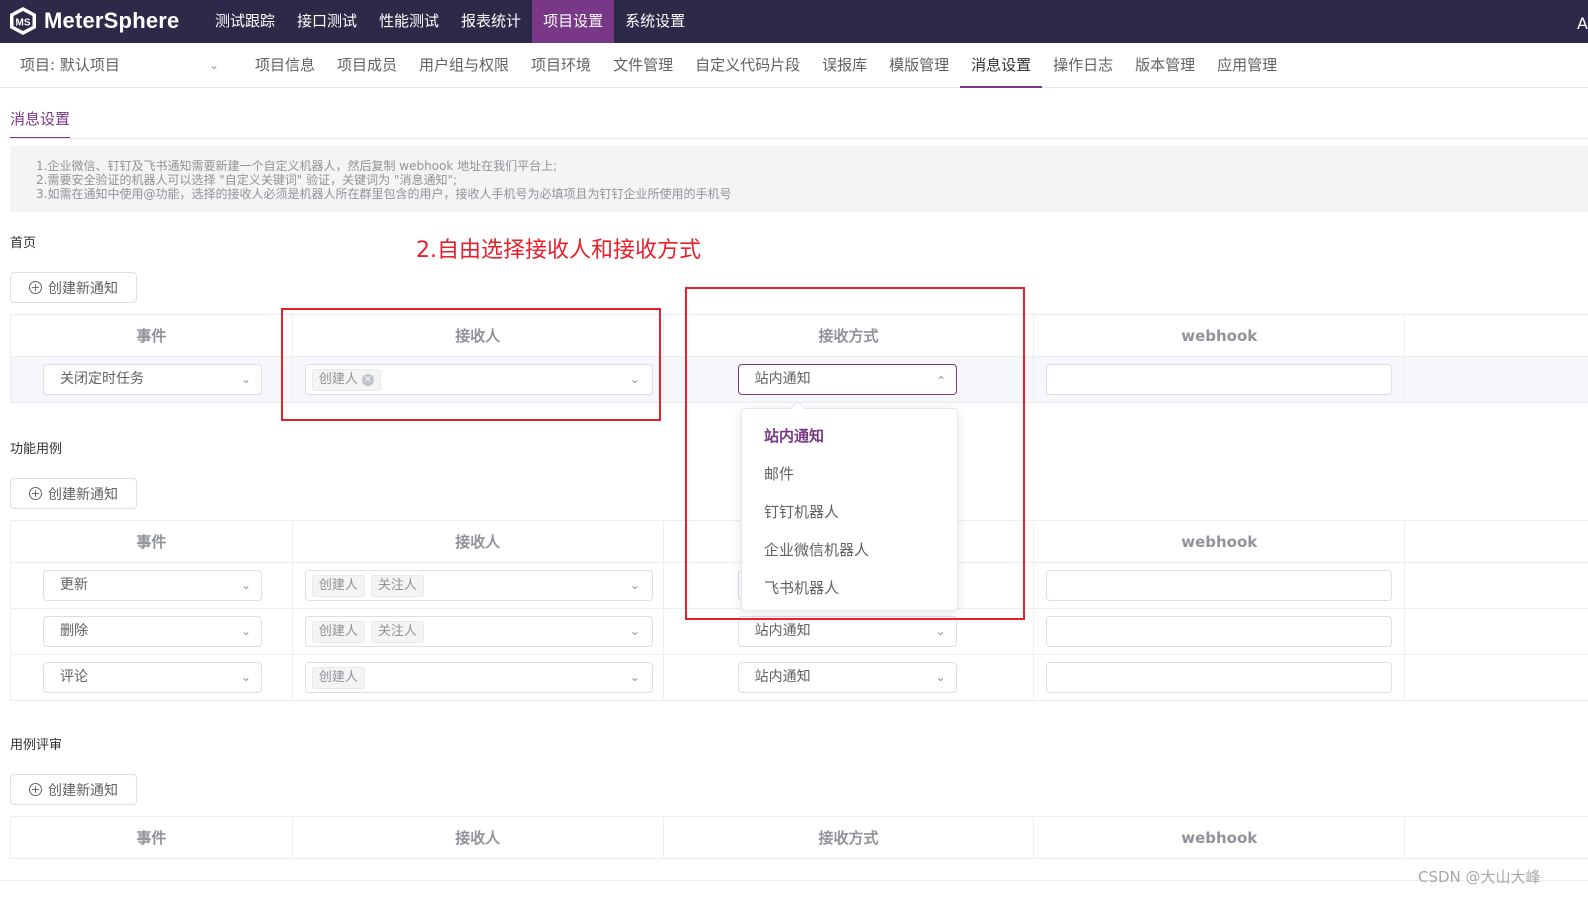 The image size is (1588, 905). What do you see at coordinates (102, 379) in the screenshot?
I see `event-select-value: 关闭定时任务` at bounding box center [102, 379].